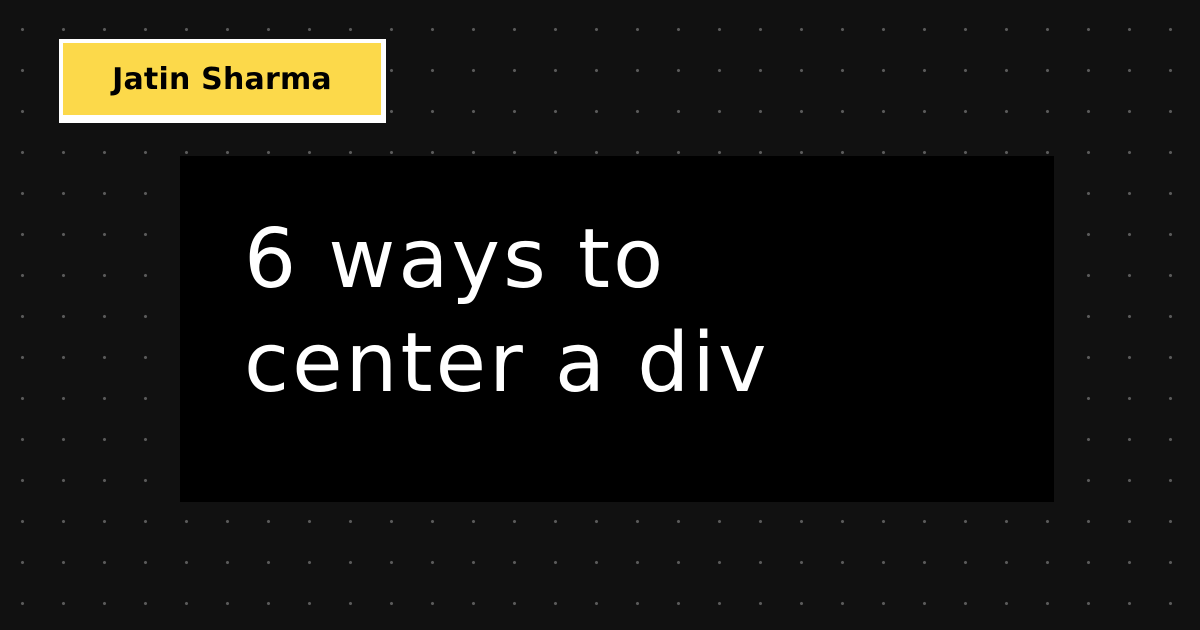  What do you see at coordinates (507, 312) in the screenshot?
I see `article-title: 6 ways to center a div` at bounding box center [507, 312].